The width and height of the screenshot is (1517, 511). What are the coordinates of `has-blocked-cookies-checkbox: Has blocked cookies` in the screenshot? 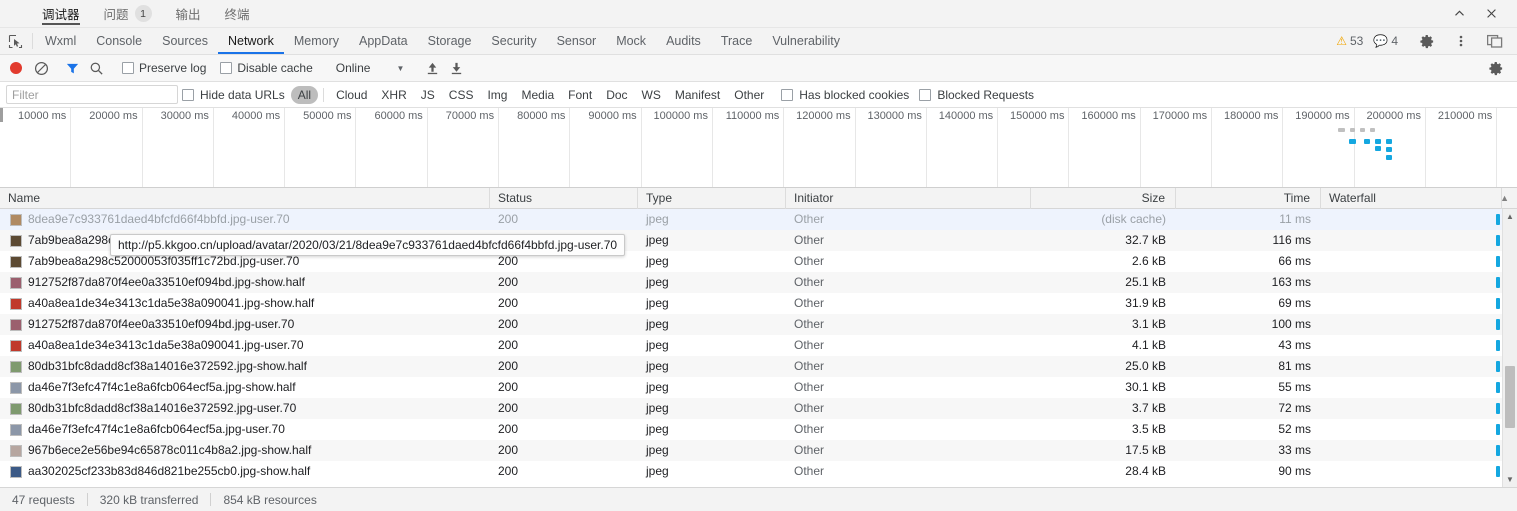 It's located at (845, 95).